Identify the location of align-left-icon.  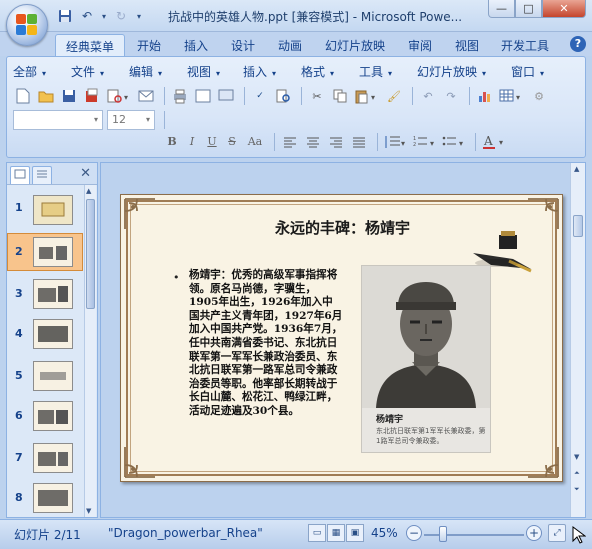
(290, 142).